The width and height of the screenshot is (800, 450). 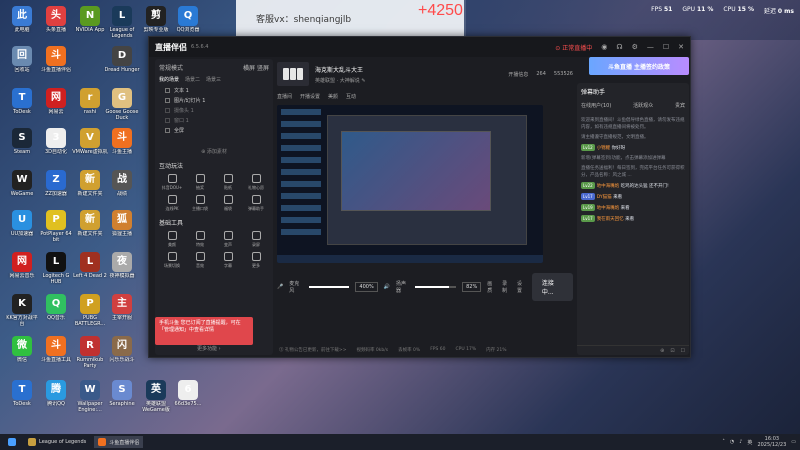 What do you see at coordinates (604, 148) in the screenshot?
I see `chat-username: 小锦鲤` at bounding box center [604, 148].